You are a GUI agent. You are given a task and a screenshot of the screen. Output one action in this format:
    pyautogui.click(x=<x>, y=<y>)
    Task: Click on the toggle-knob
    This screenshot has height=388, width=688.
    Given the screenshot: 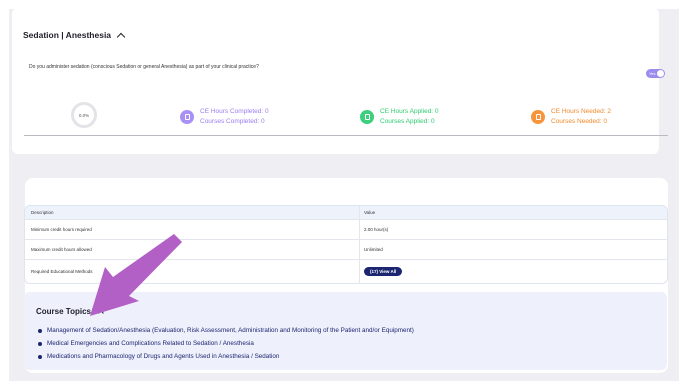 What is the action you would take?
    pyautogui.click(x=660, y=73)
    